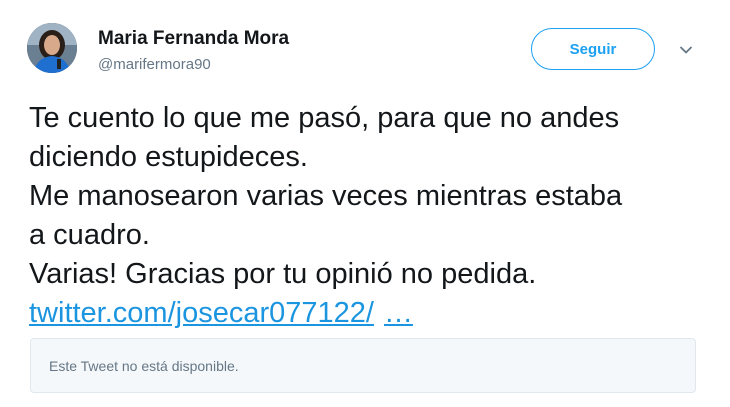 This screenshot has width=730, height=407. Describe the element at coordinates (89, 235) in the screenshot. I see `tweet-line: a cuadro.` at that location.